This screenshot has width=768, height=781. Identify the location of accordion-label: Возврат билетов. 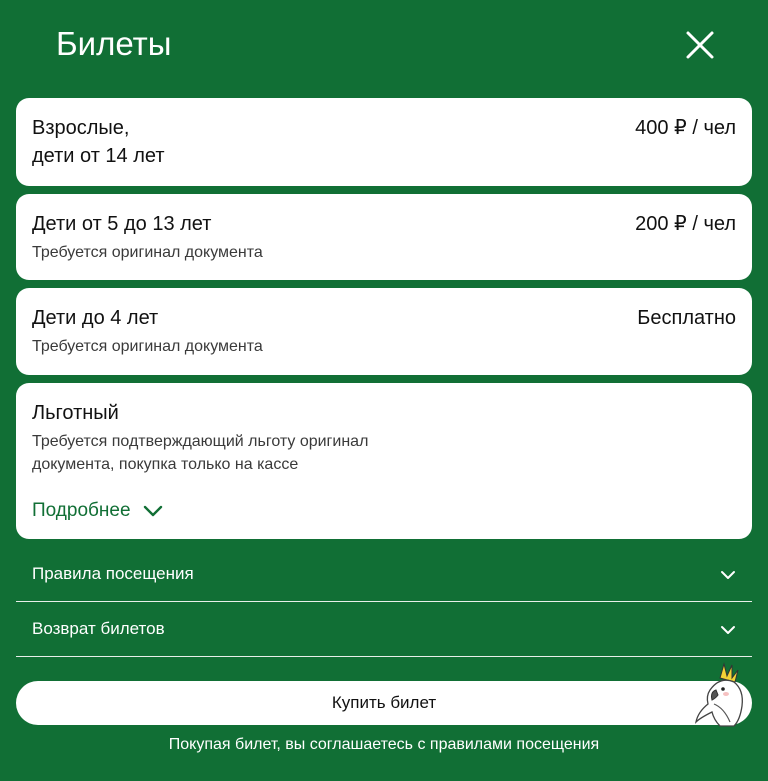
(98, 628).